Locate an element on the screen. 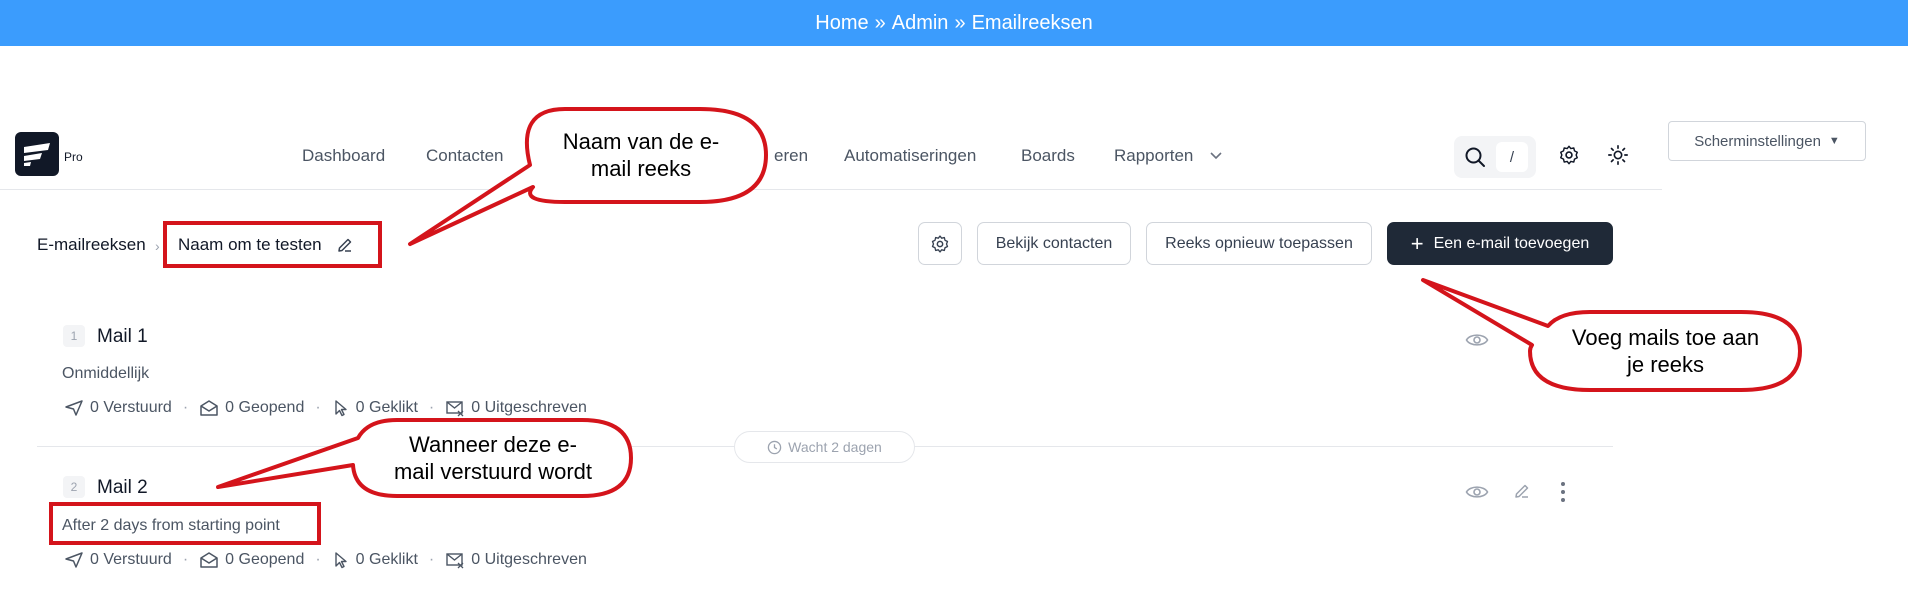 This screenshot has height=615, width=1908. callout-add-text: Voeg mails toe aan je reeks is located at coordinates (1665, 351).